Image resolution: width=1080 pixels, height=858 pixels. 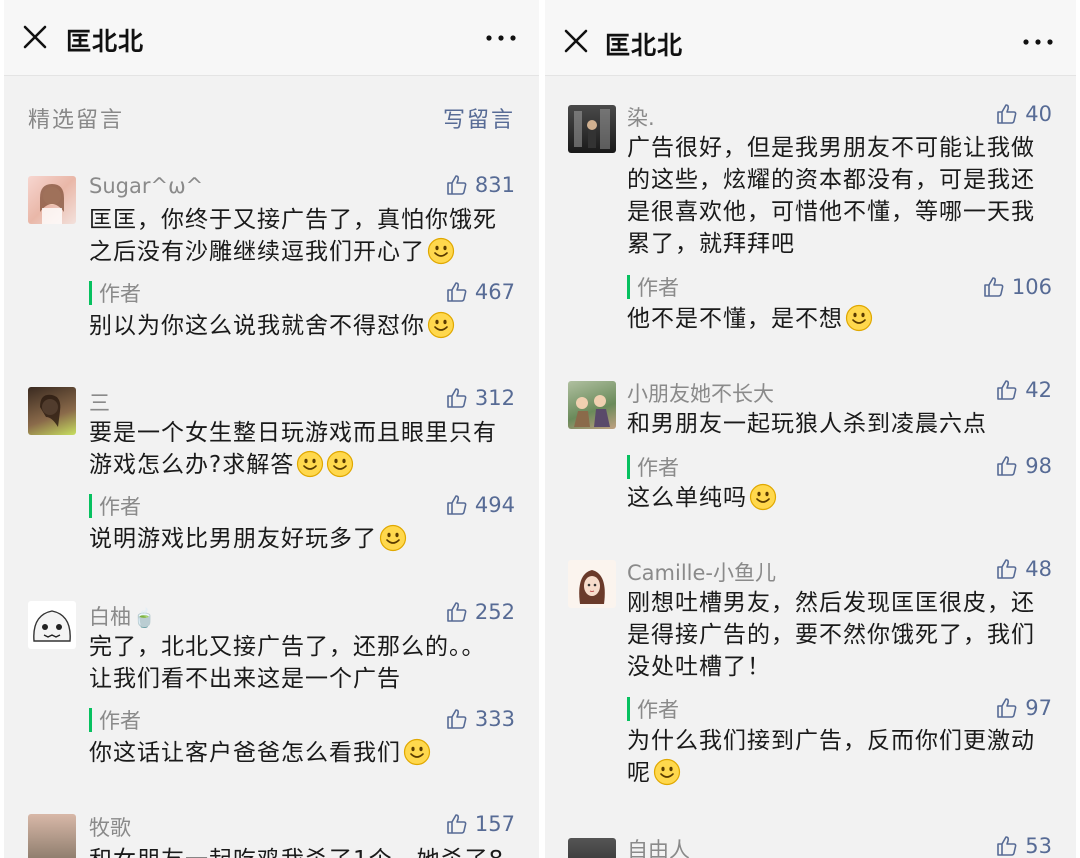 I want to click on comment-text: 和女朋友一起吃鸡我杀了1个，她杀了8, so click(x=299, y=851).